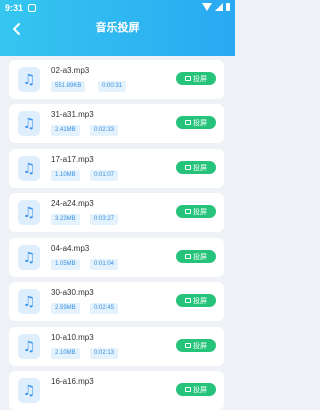 The width and height of the screenshot is (320, 410). I want to click on file-duration: 0:02:45, so click(104, 308).